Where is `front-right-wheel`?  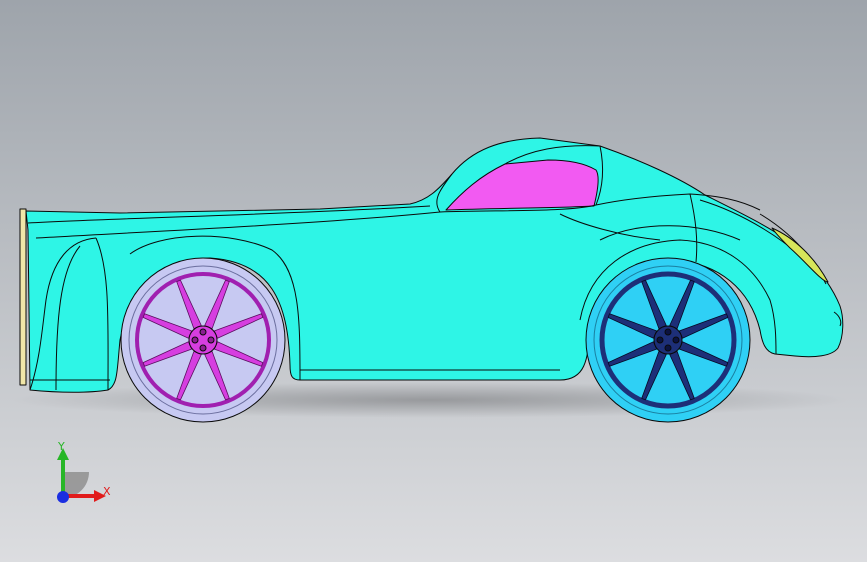
front-right-wheel is located at coordinates (668, 340).